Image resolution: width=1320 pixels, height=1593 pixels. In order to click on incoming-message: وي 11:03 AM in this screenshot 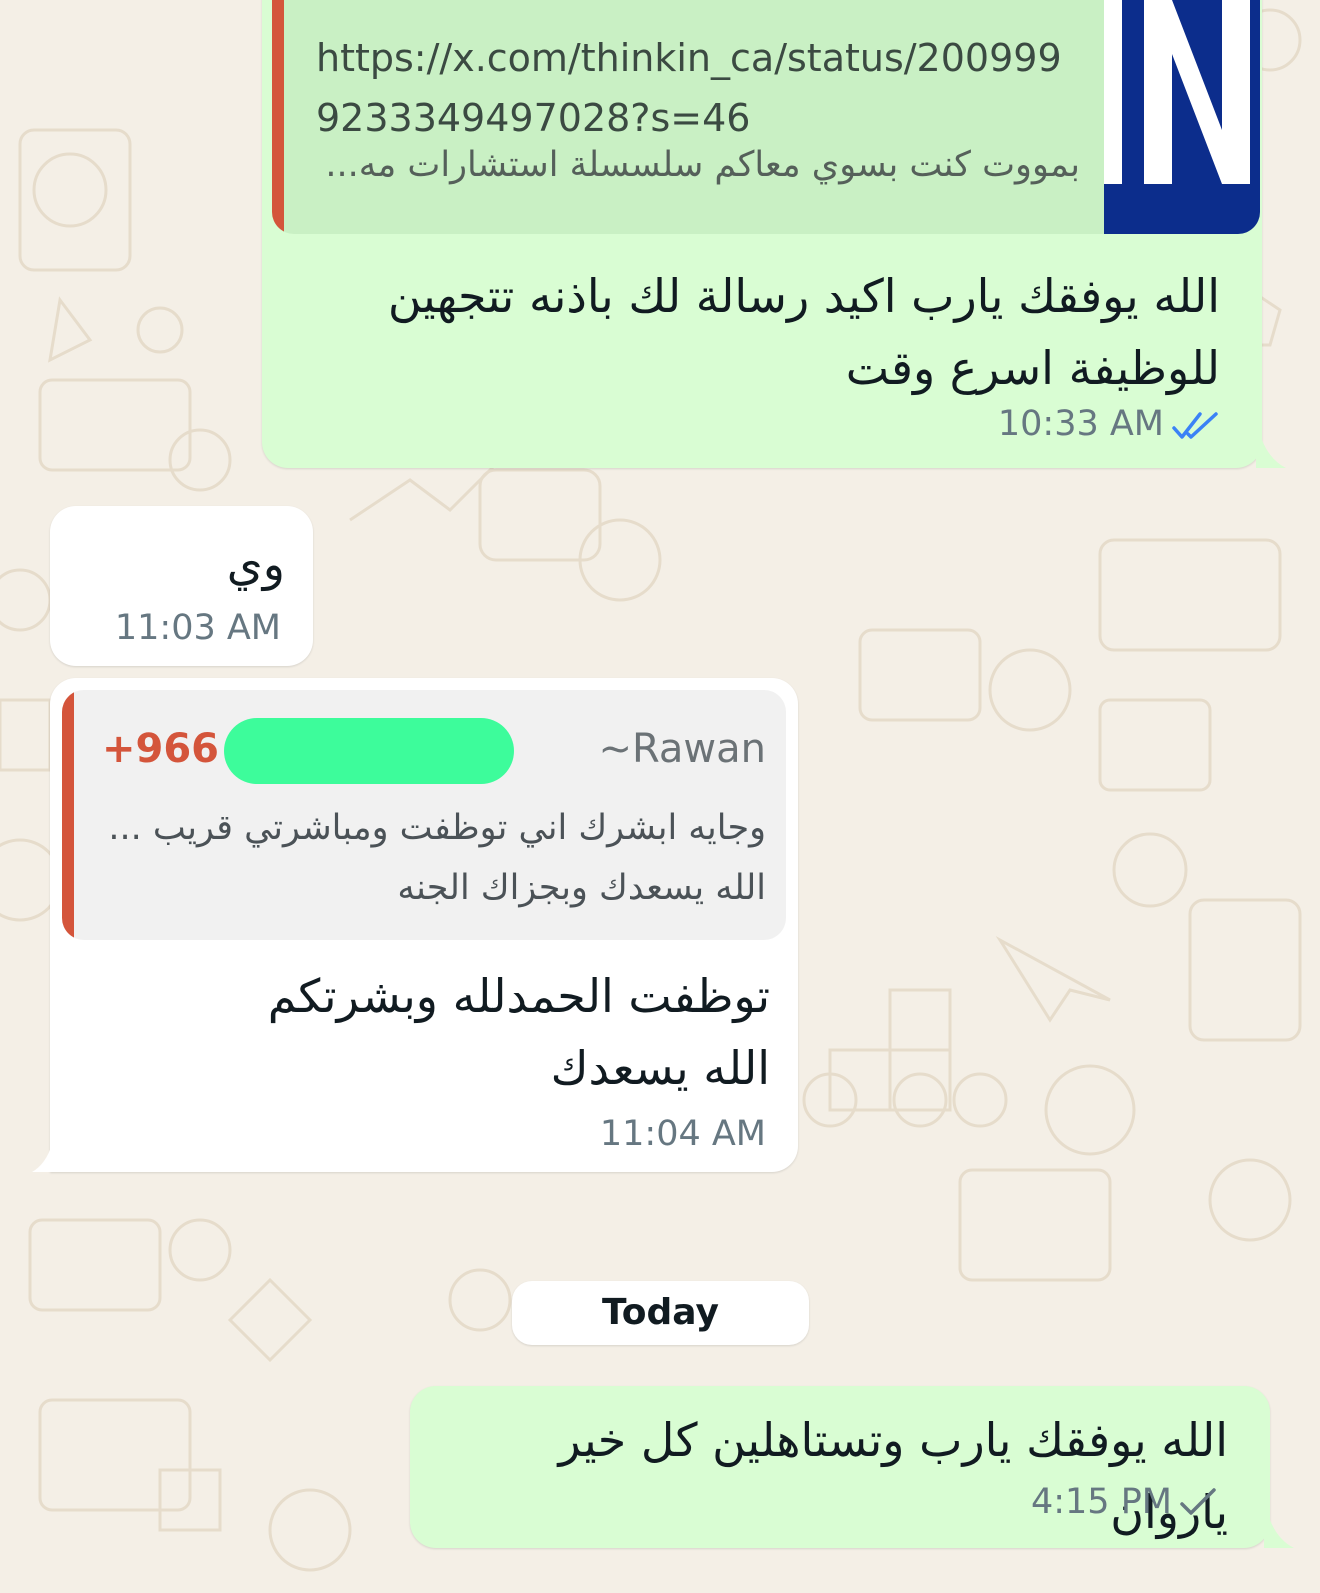, I will do `click(181, 586)`.